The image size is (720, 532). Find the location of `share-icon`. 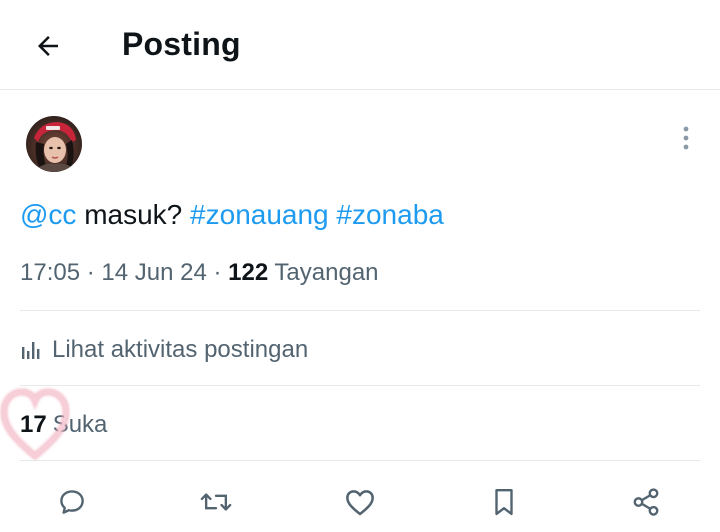

share-icon is located at coordinates (646, 502).